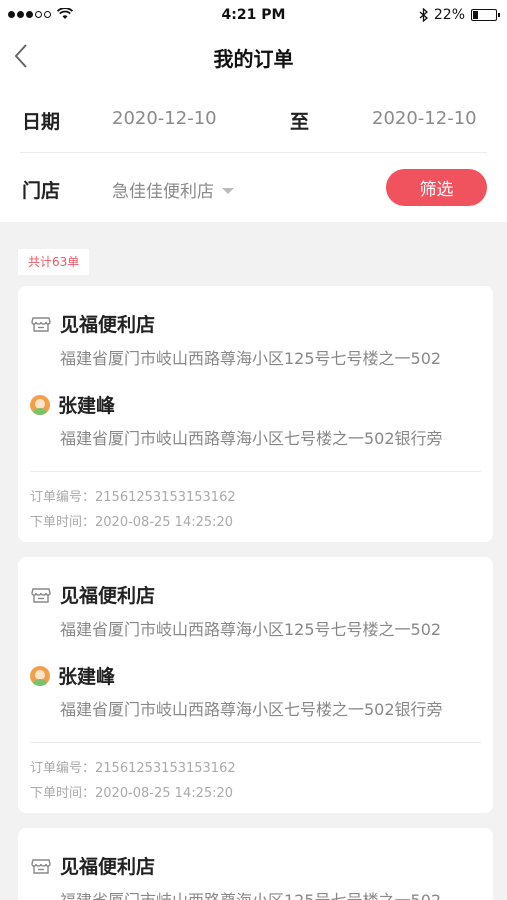 The width and height of the screenshot is (507, 900). What do you see at coordinates (485, 15) in the screenshot?
I see `battery-icon` at bounding box center [485, 15].